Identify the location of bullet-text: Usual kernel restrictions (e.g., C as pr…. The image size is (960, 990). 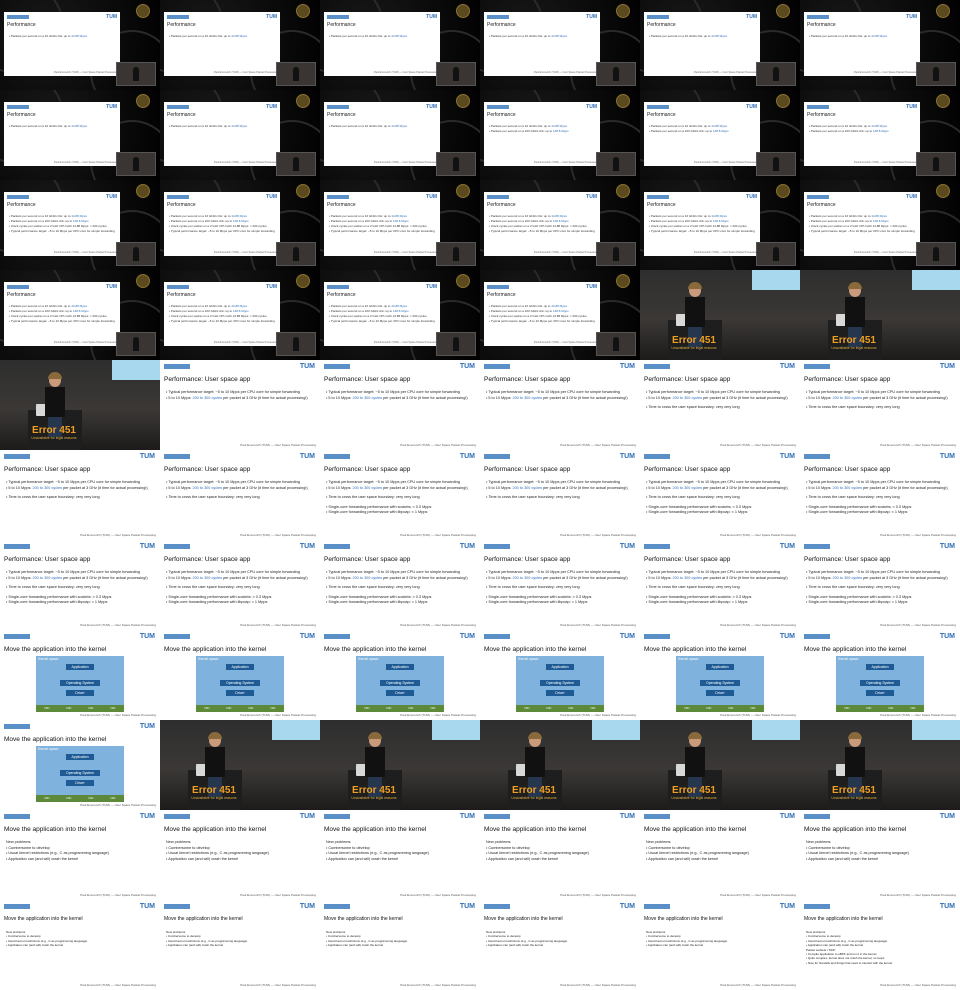
(858, 853).